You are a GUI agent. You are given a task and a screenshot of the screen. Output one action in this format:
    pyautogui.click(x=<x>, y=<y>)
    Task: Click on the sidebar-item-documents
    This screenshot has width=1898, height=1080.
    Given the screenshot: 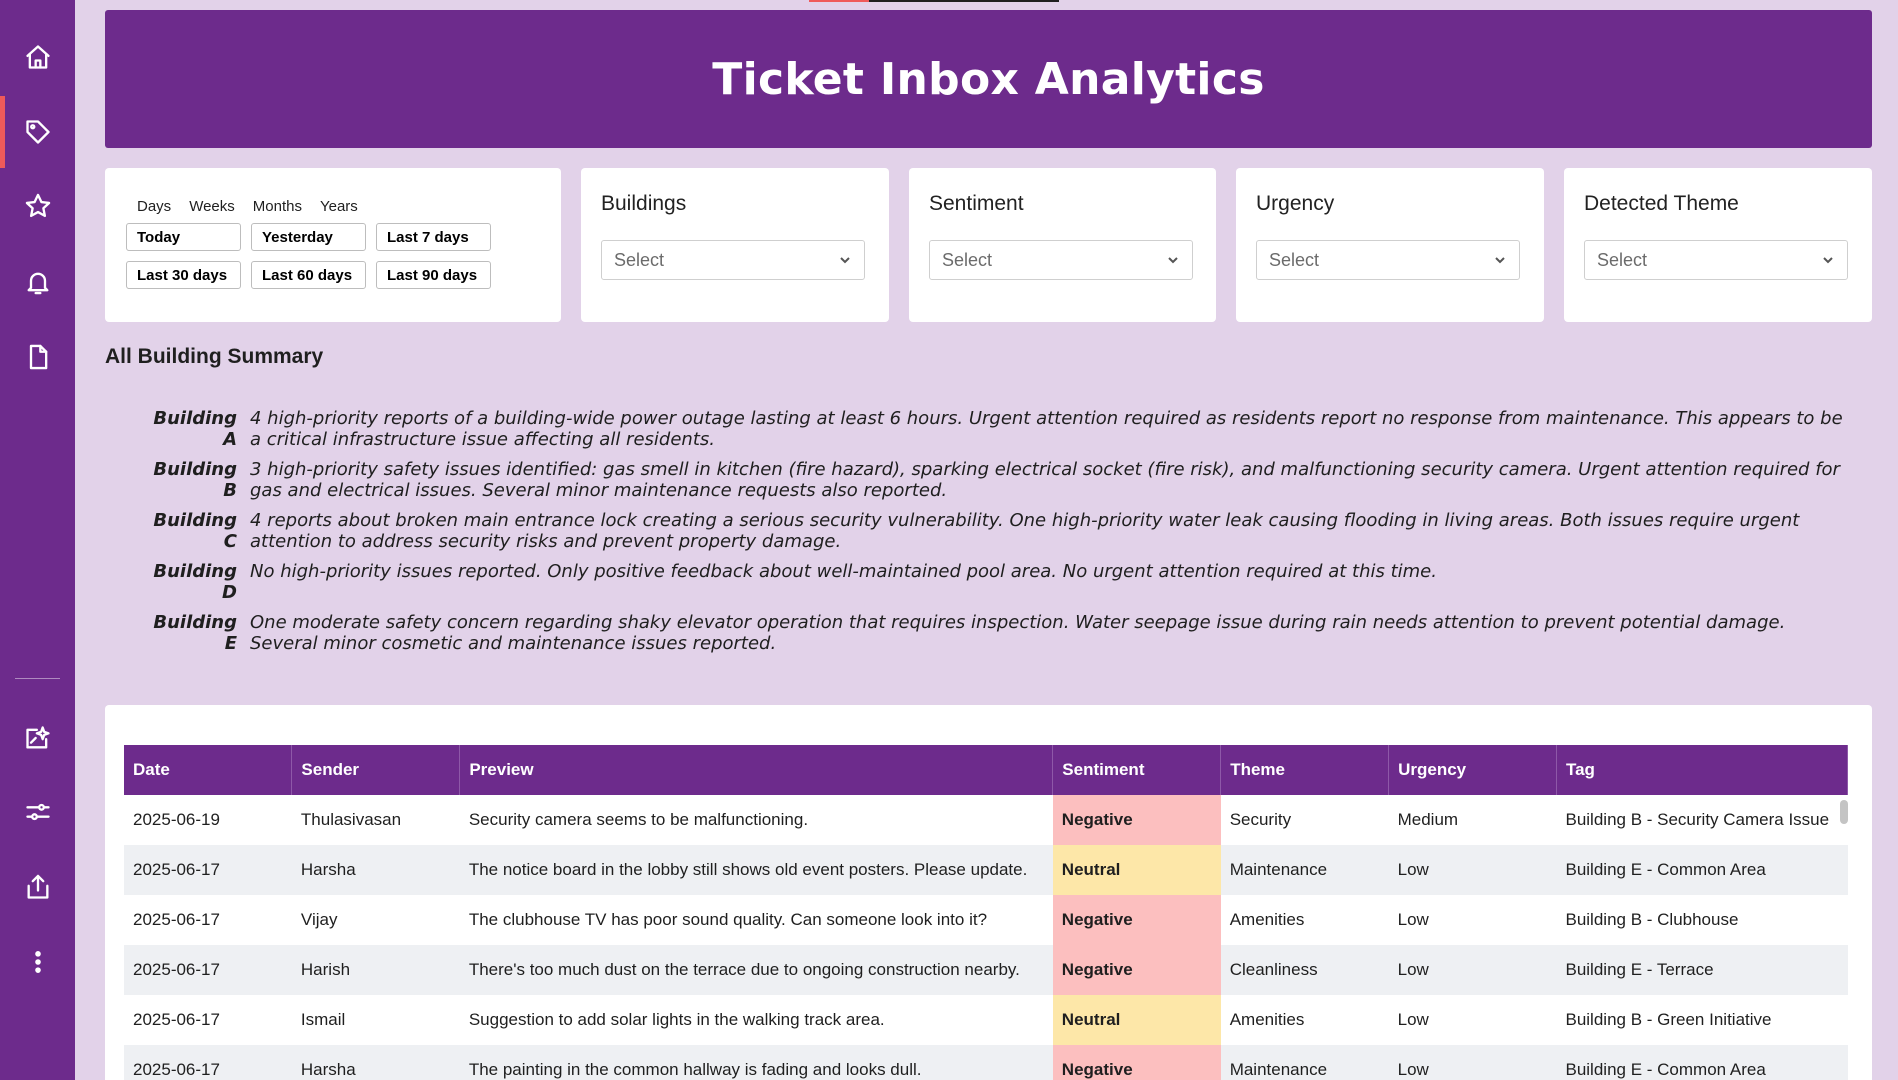 What is the action you would take?
    pyautogui.click(x=37, y=357)
    